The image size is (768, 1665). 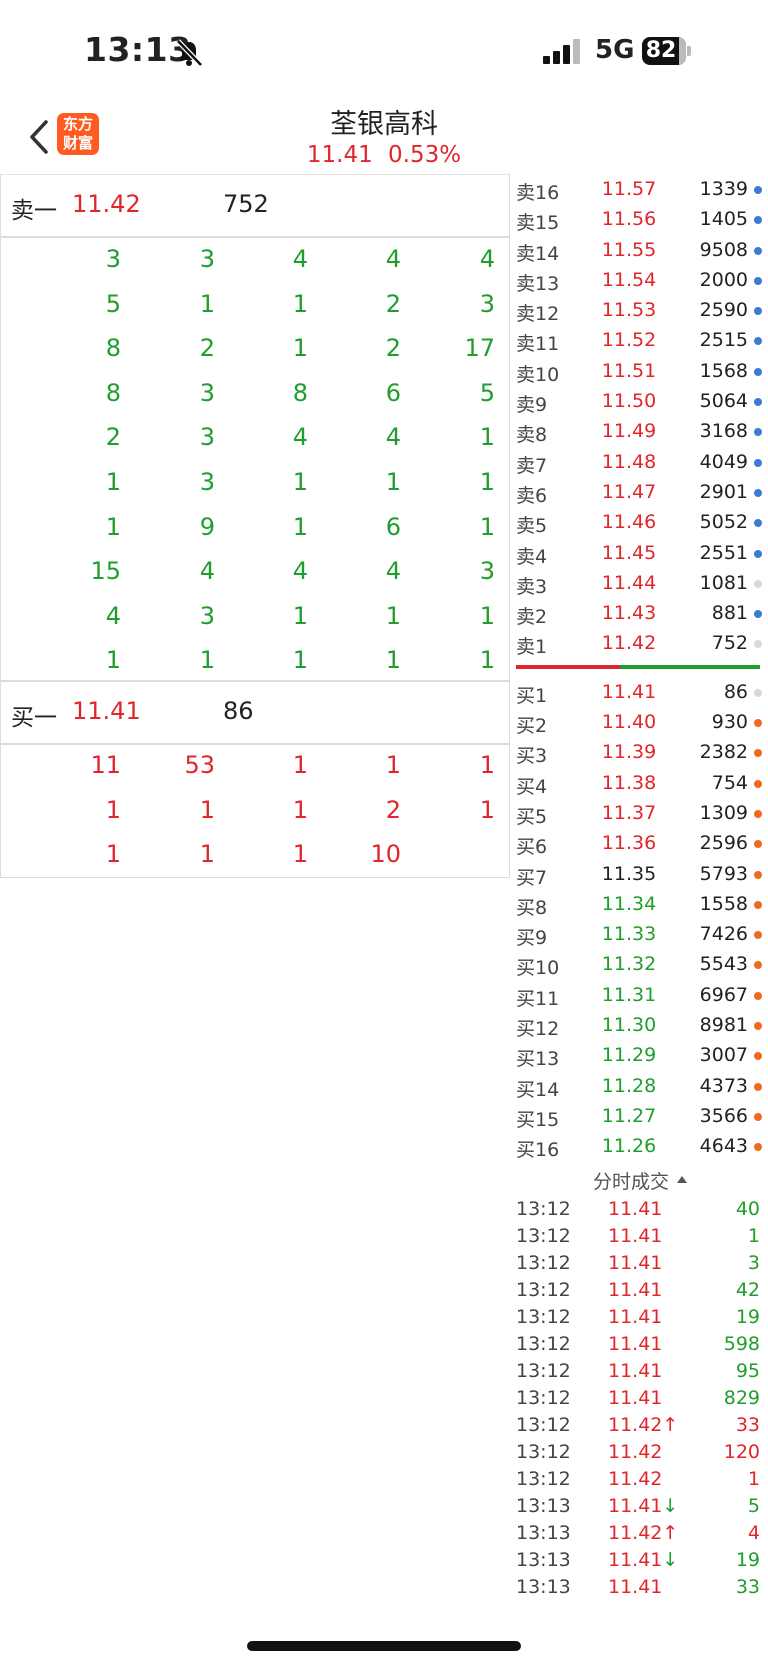 I want to click on ask-level-label: 卖13, so click(x=538, y=283).